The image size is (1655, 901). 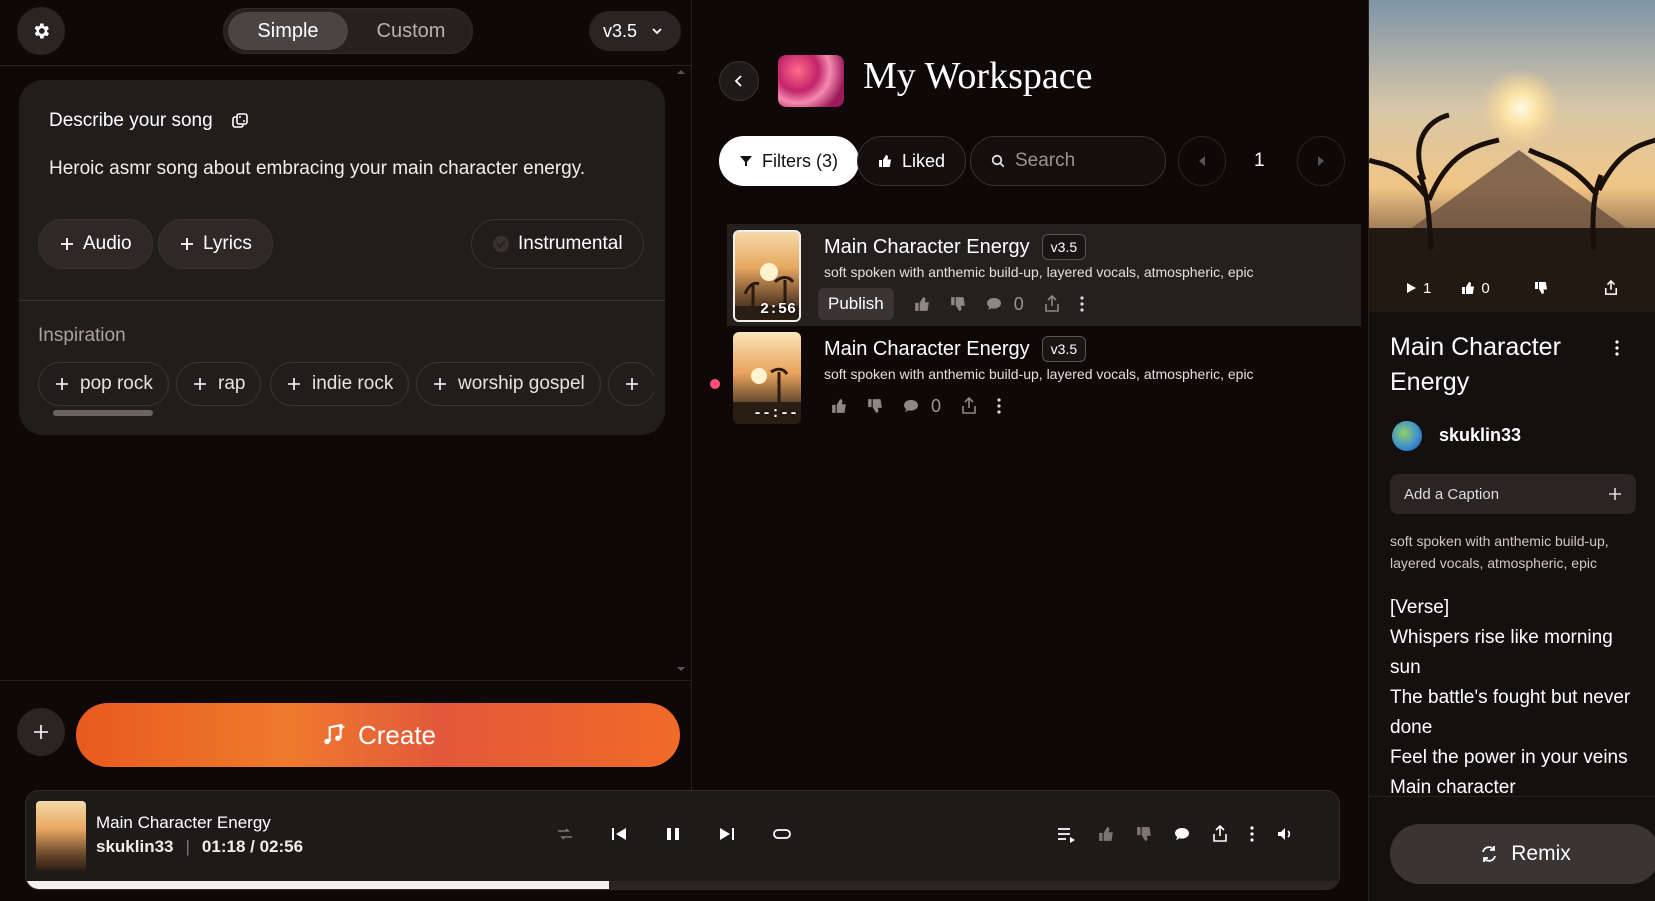 I want to click on song-duration: --:--, so click(x=775, y=413).